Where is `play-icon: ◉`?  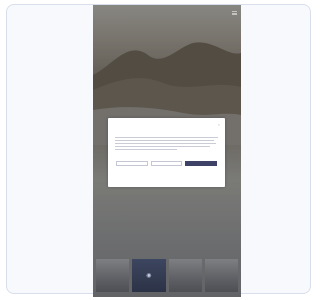
play-icon: ◉ is located at coordinates (149, 275).